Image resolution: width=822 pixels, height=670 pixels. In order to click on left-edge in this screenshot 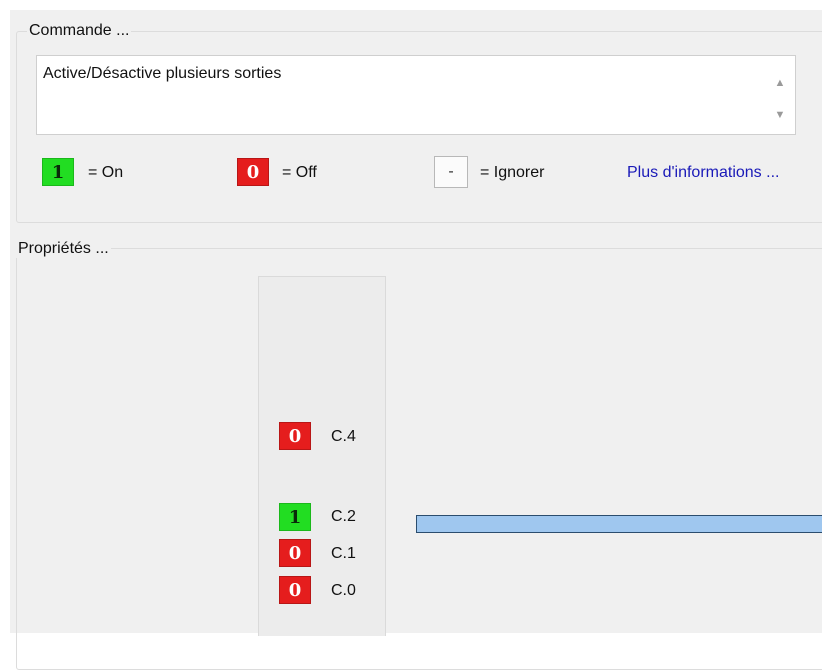, I will do `click(5, 316)`.